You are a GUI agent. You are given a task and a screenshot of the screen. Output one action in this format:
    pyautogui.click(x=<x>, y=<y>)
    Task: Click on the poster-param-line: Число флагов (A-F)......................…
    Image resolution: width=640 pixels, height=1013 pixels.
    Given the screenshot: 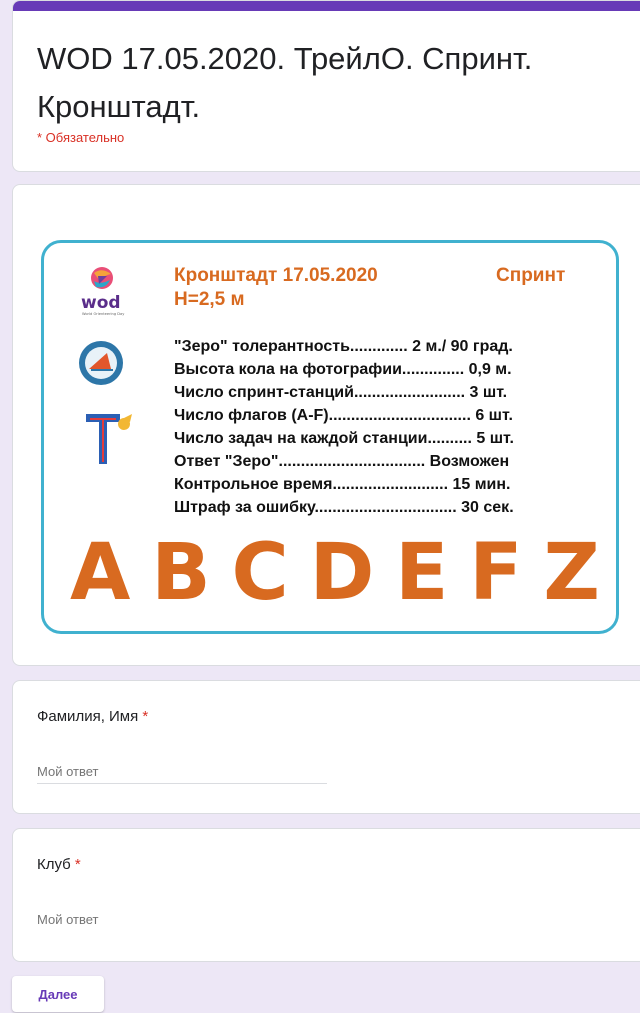 What is the action you would take?
    pyautogui.click(x=343, y=415)
    